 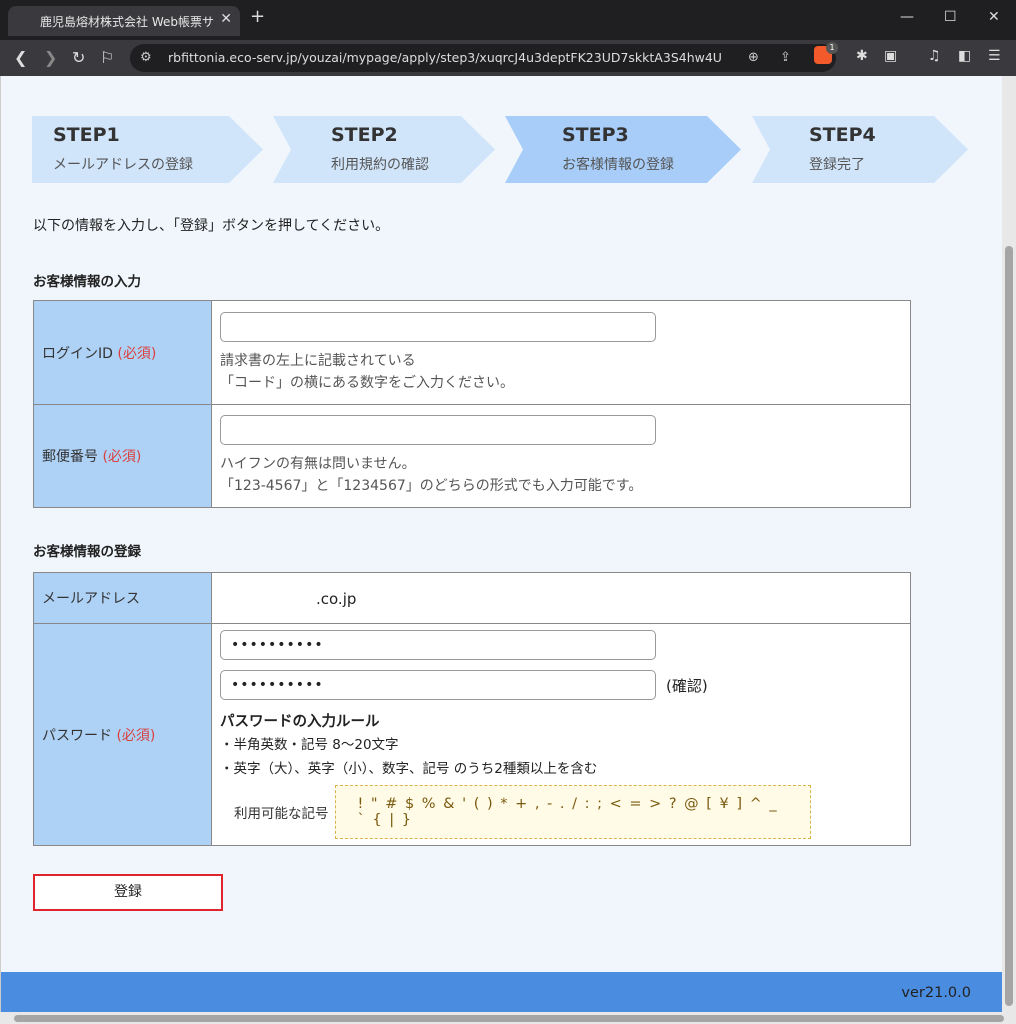 What do you see at coordinates (336, 598) in the screenshot?
I see `email-value: .co.jp` at bounding box center [336, 598].